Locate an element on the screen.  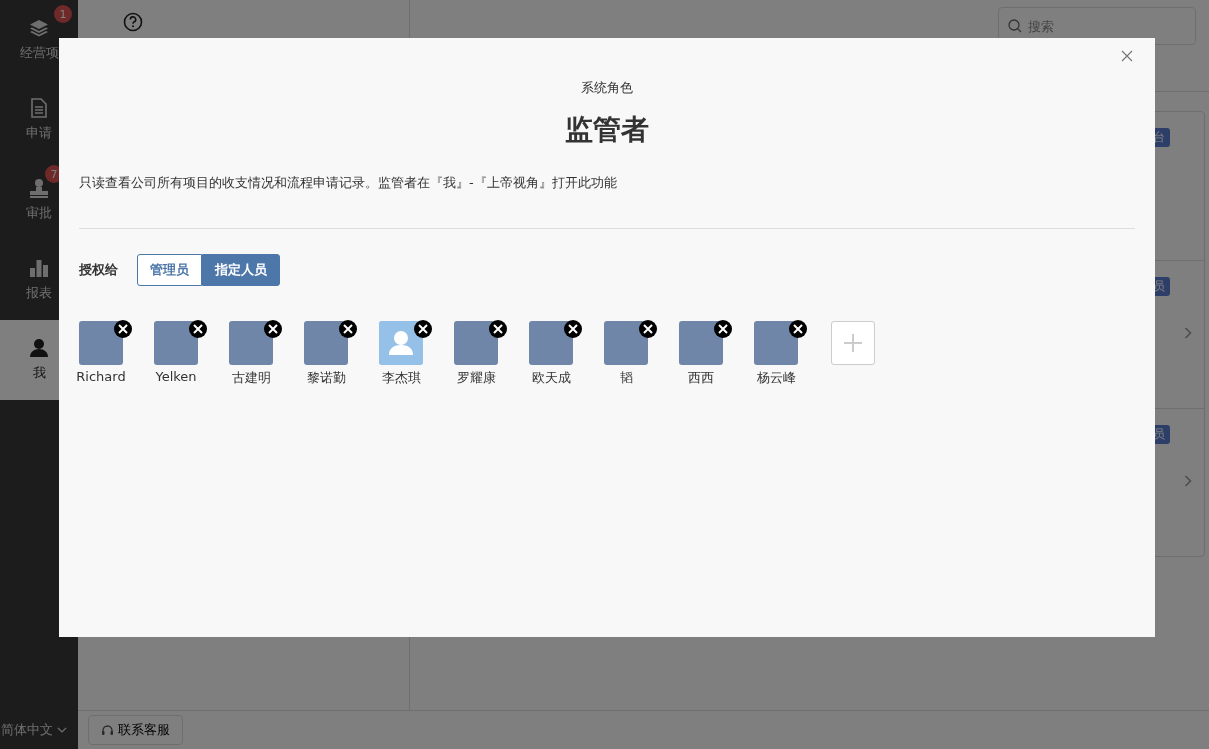
member-name: 西西 is located at coordinates (701, 378).